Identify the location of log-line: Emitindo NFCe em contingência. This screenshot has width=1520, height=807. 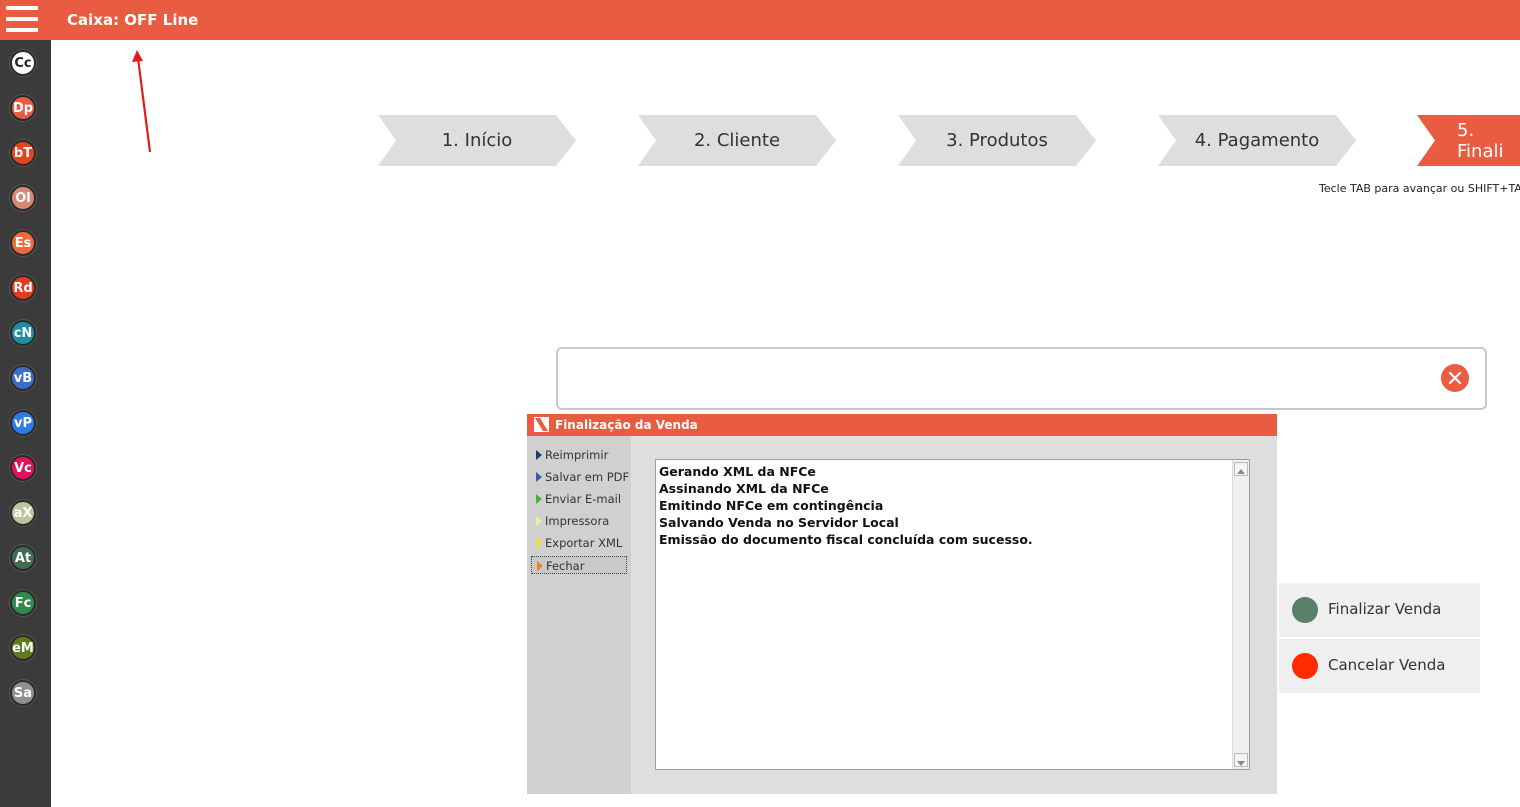
(771, 505).